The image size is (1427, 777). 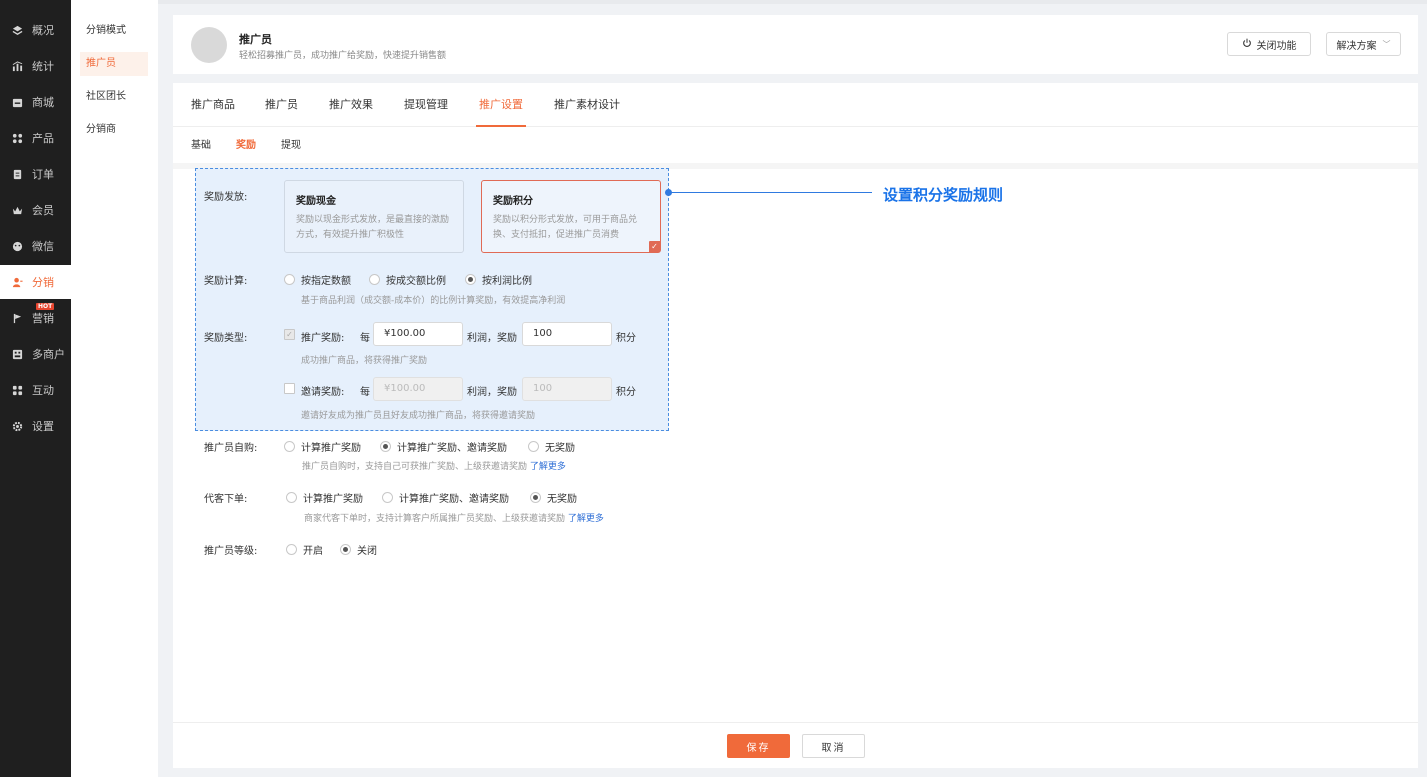 I want to click on sidebar-item-label: 互动, so click(x=43, y=390).